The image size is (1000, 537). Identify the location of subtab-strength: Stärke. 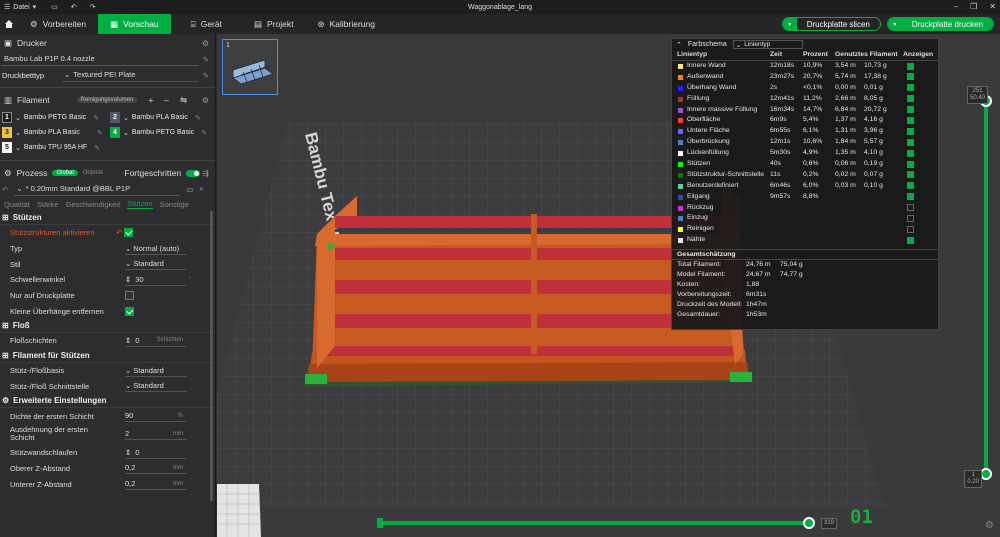
(48, 204).